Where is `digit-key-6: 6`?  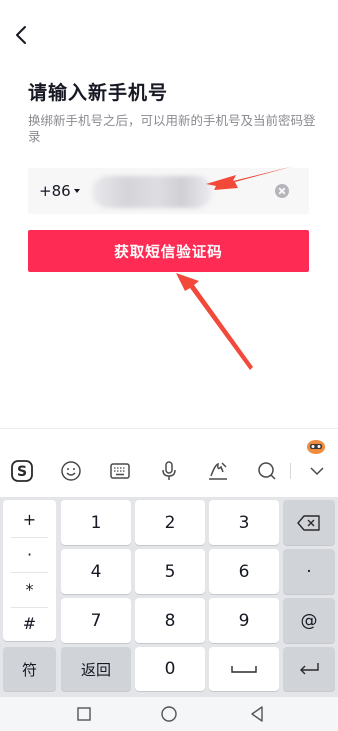
digit-key-6: 6 is located at coordinates (244, 571).